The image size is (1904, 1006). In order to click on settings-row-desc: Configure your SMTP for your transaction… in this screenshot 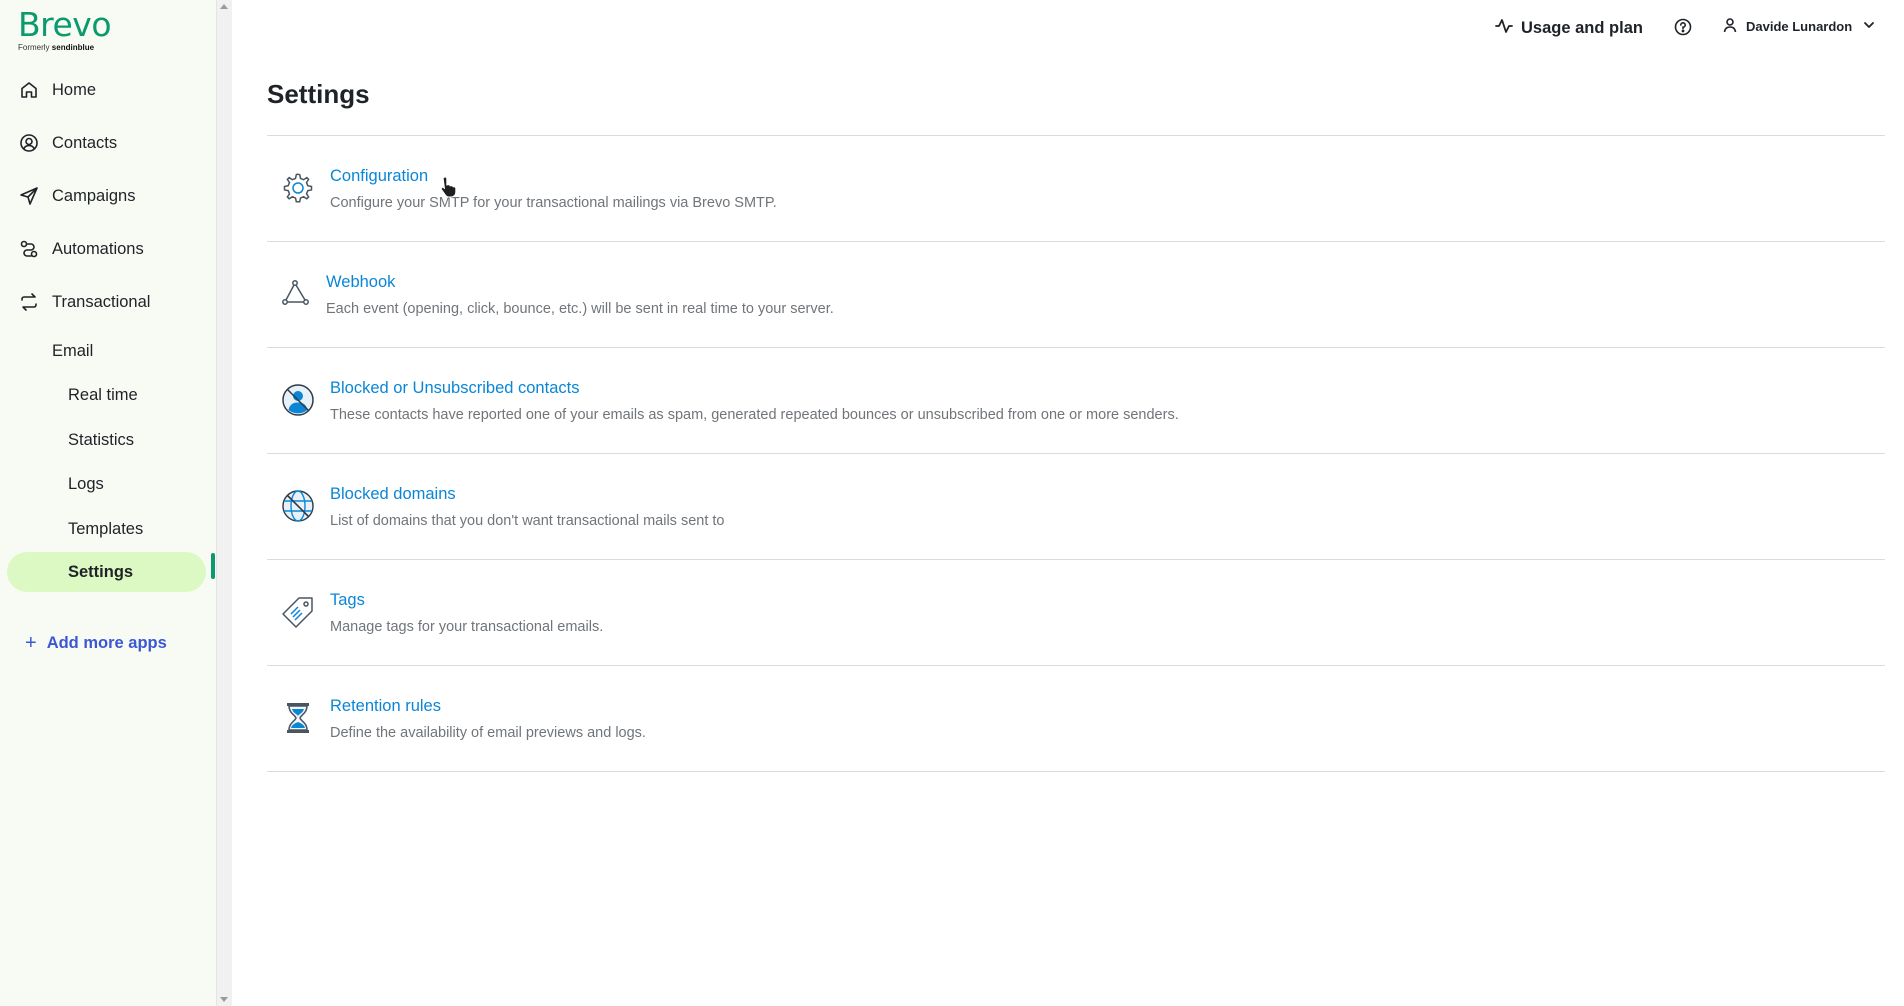, I will do `click(553, 203)`.